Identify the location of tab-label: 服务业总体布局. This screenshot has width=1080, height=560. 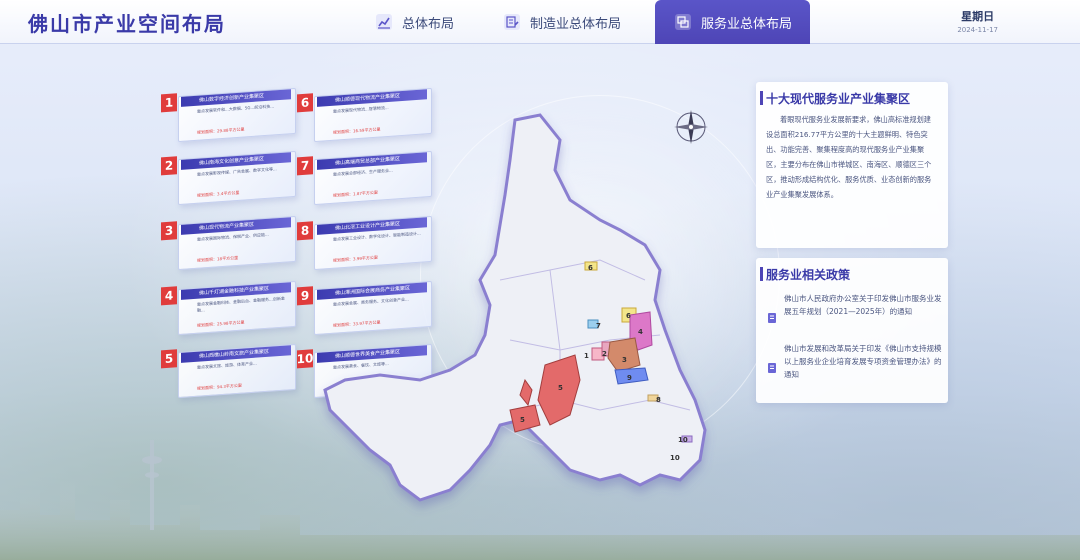
(747, 24).